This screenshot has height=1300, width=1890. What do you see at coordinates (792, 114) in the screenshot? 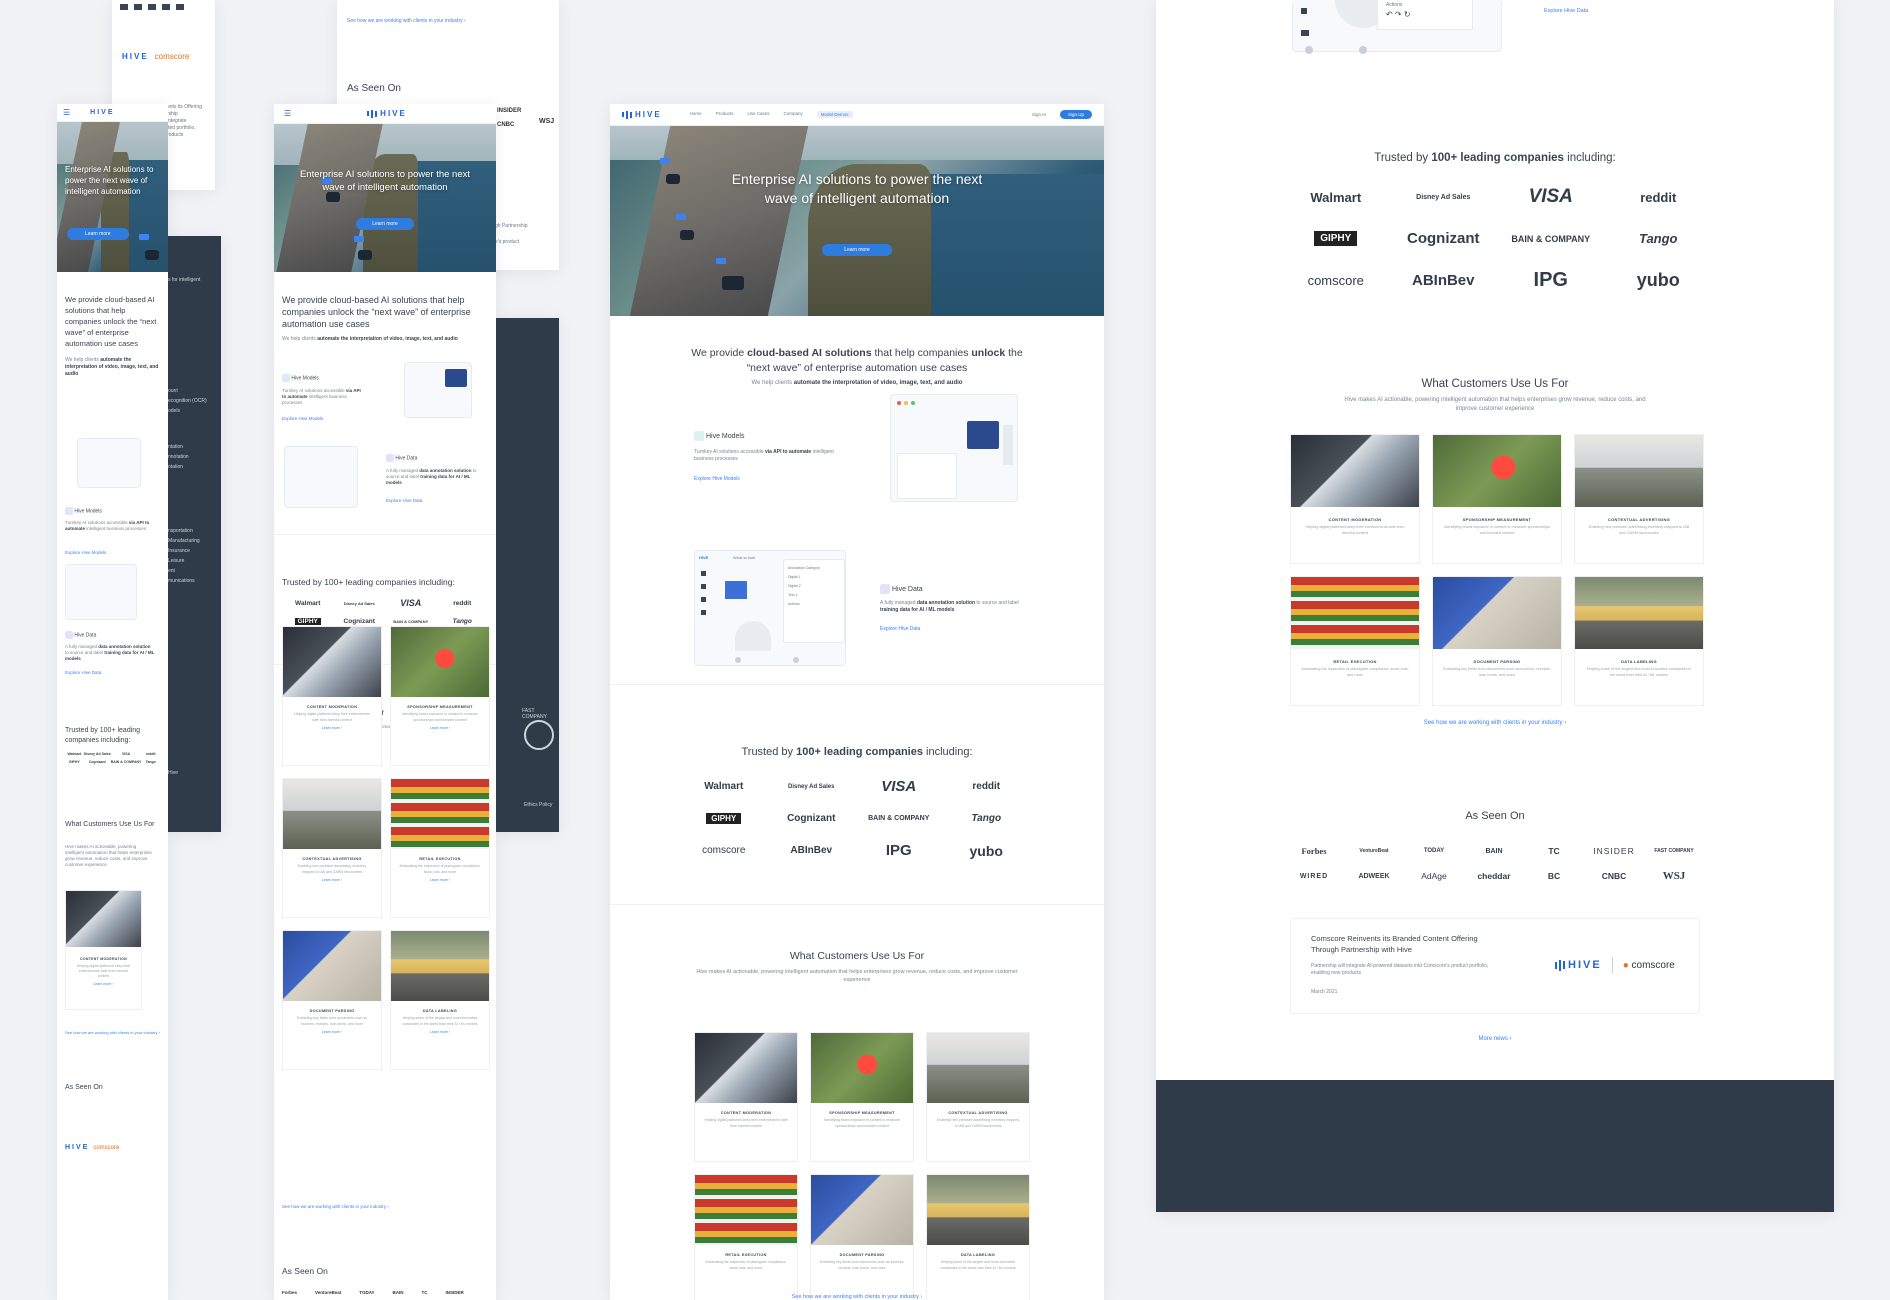
I see `nav-company: Company` at bounding box center [792, 114].